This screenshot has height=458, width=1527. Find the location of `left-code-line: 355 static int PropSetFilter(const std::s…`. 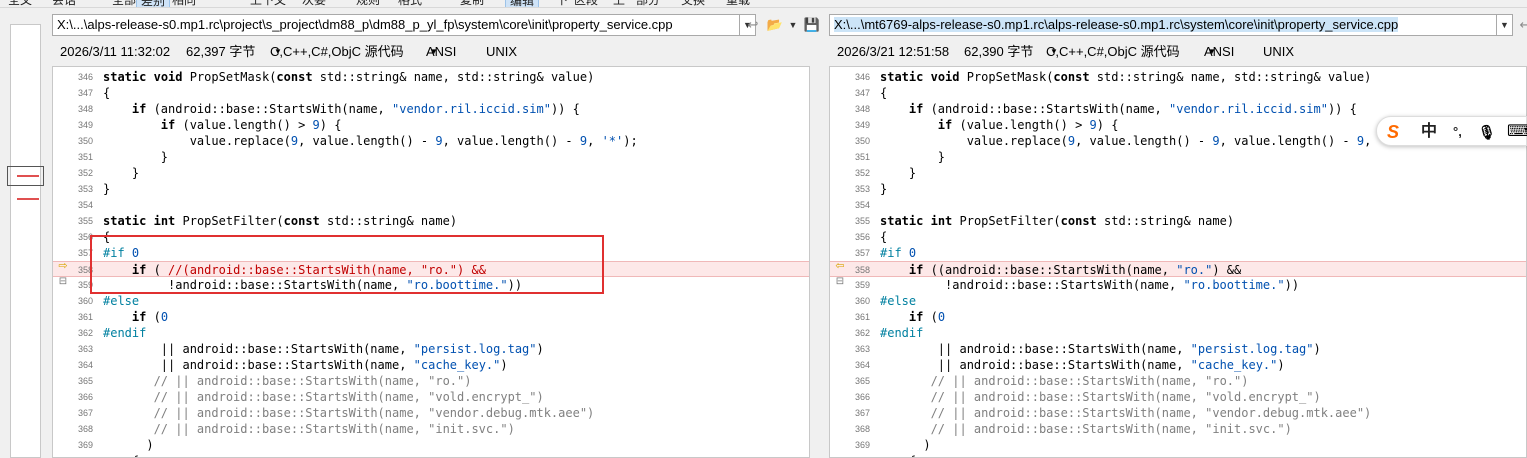

left-code-line: 355 static int PropSetFilter(const std::s… is located at coordinates (431, 221).